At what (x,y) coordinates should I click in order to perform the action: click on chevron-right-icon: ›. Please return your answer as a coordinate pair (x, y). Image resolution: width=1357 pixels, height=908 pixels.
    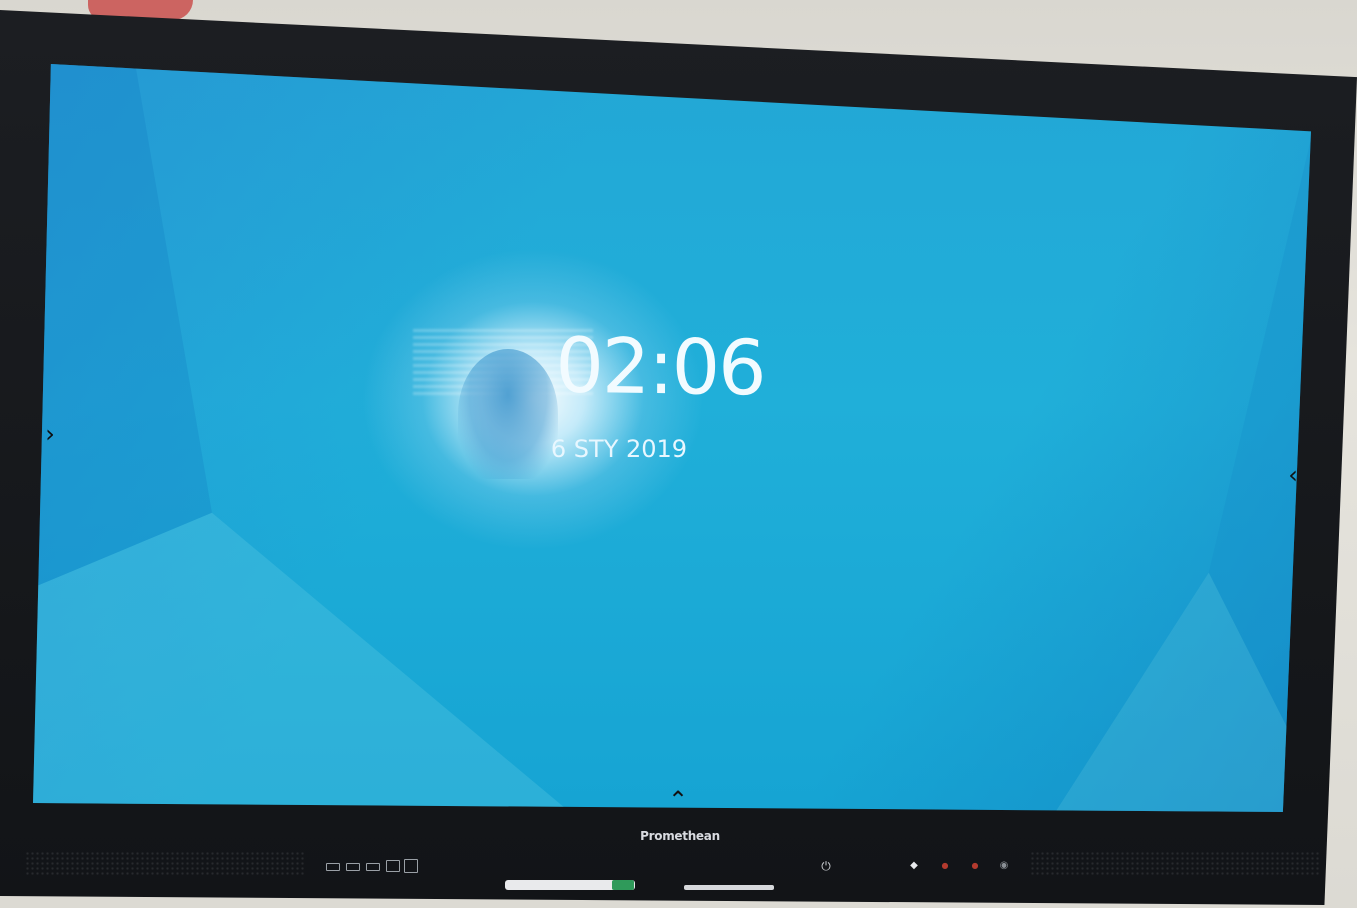
    Looking at the image, I should click on (50, 434).